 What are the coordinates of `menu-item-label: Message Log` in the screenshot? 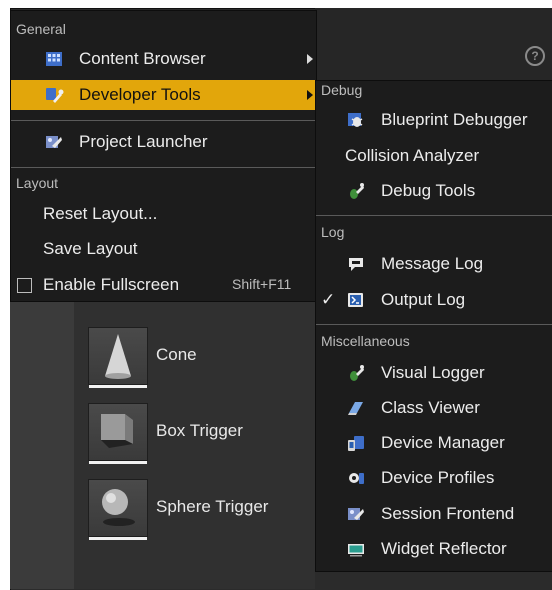 It's located at (432, 263).